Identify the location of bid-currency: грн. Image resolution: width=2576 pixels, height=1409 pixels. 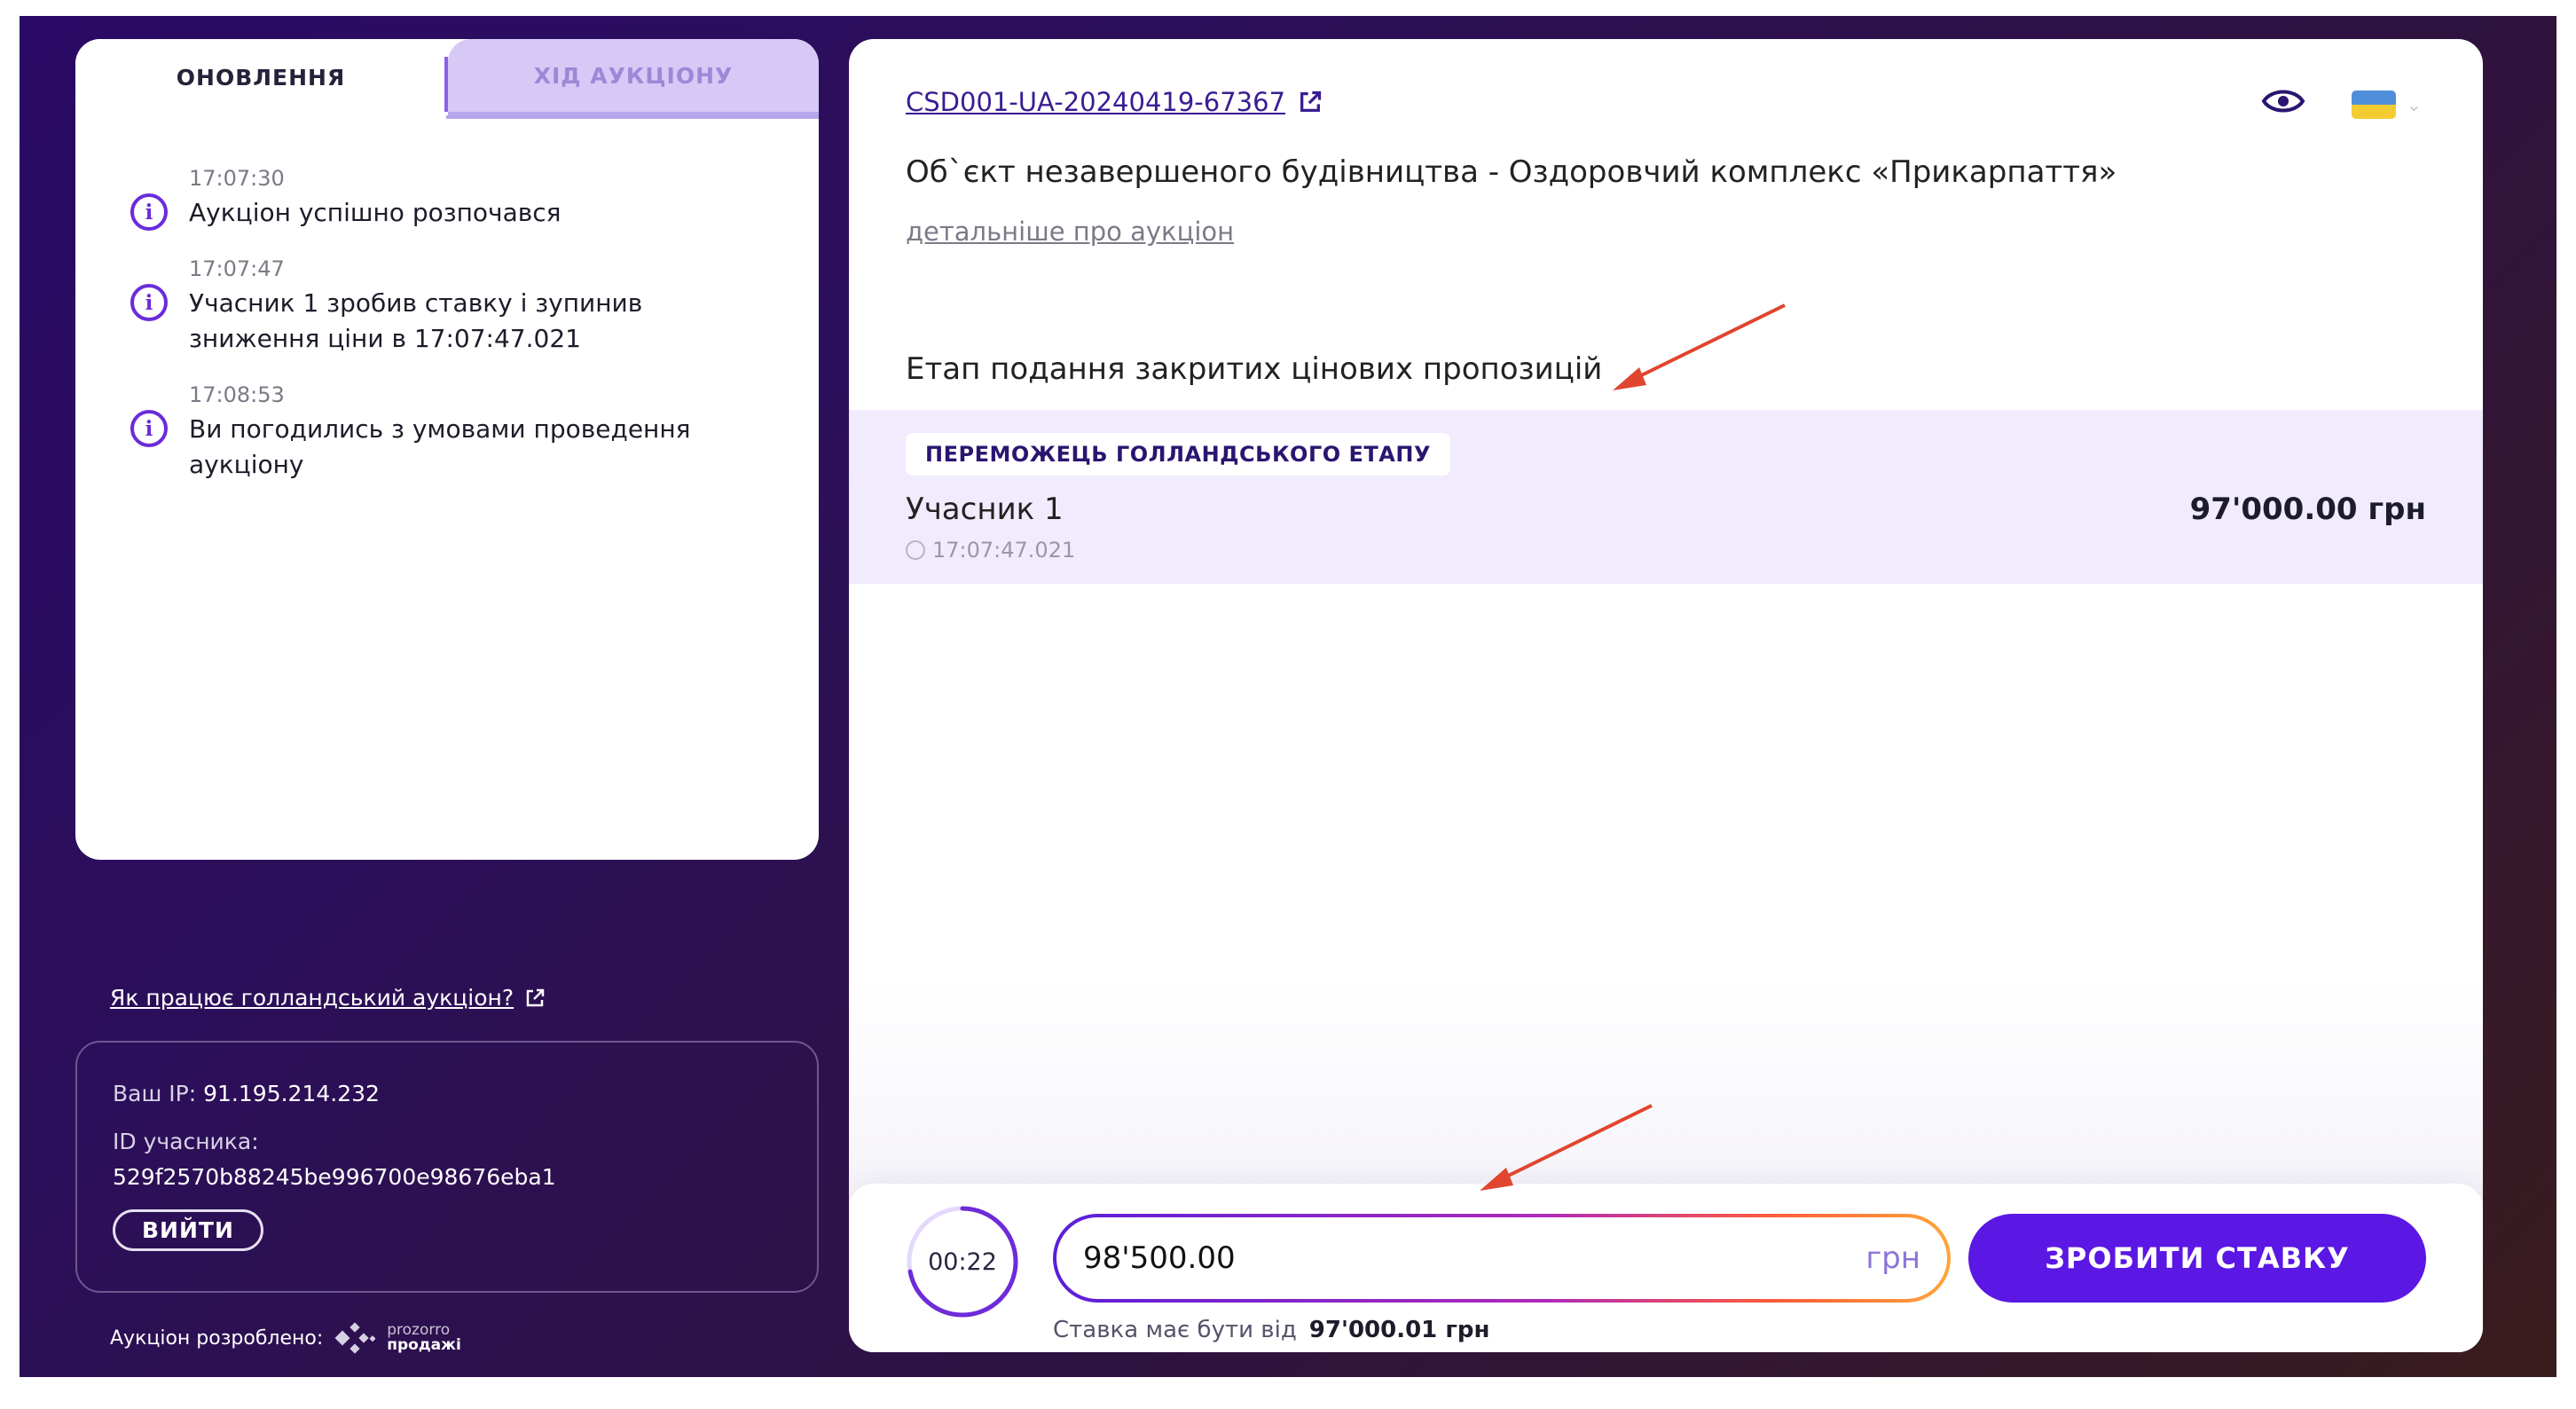
(1892, 1258).